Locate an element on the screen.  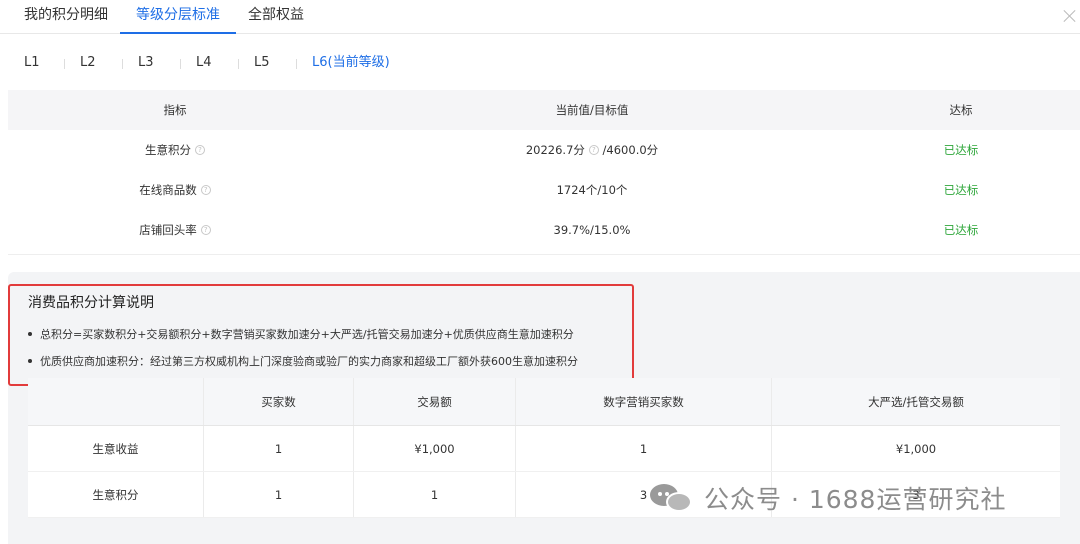
level-tab-l2: L2 is located at coordinates (88, 63).